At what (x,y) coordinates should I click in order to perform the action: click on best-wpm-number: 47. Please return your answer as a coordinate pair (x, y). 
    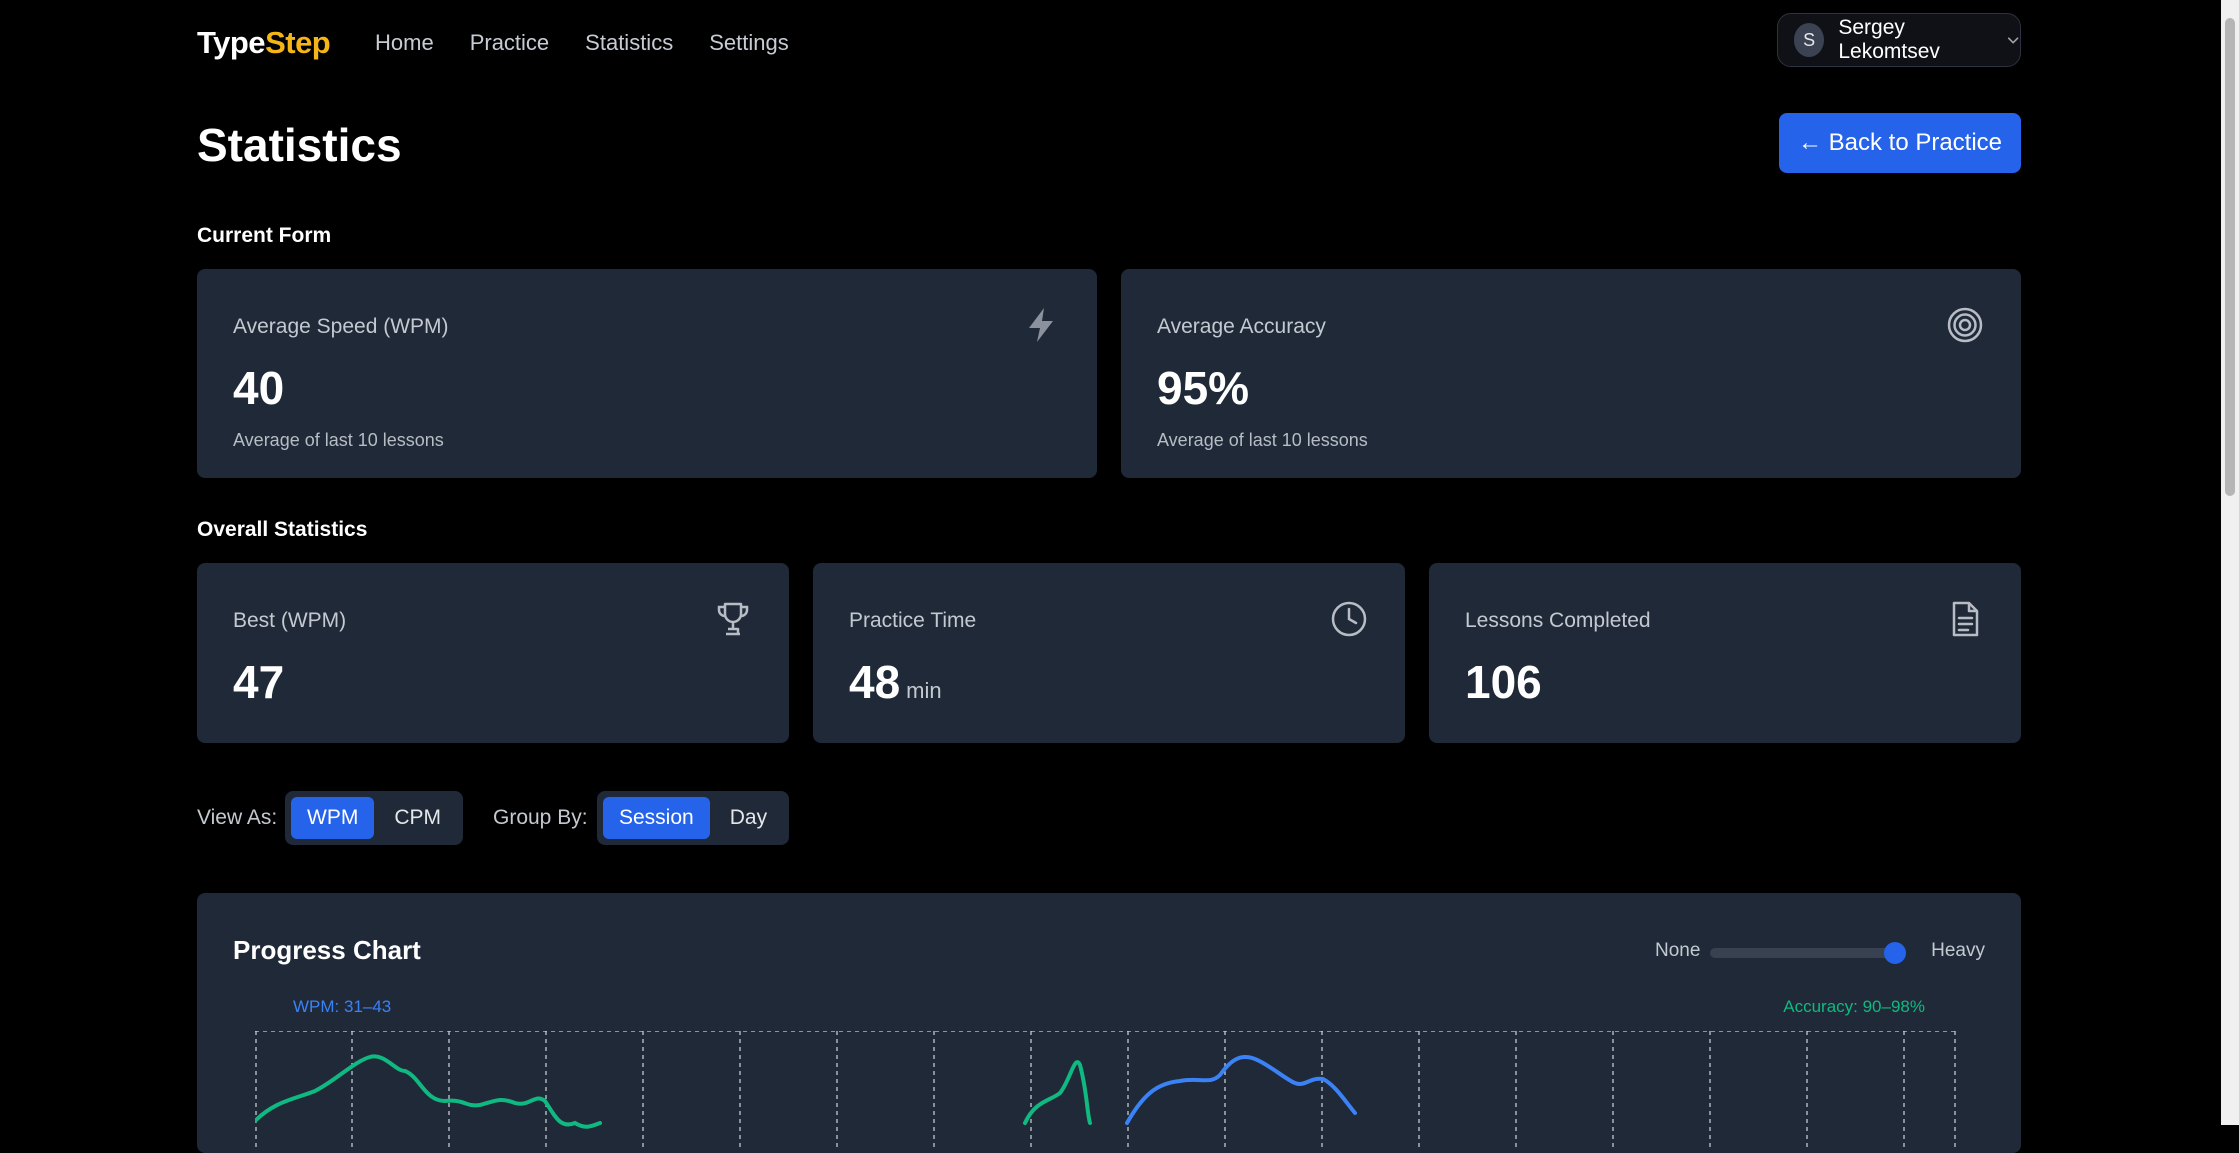
    Looking at the image, I should click on (259, 682).